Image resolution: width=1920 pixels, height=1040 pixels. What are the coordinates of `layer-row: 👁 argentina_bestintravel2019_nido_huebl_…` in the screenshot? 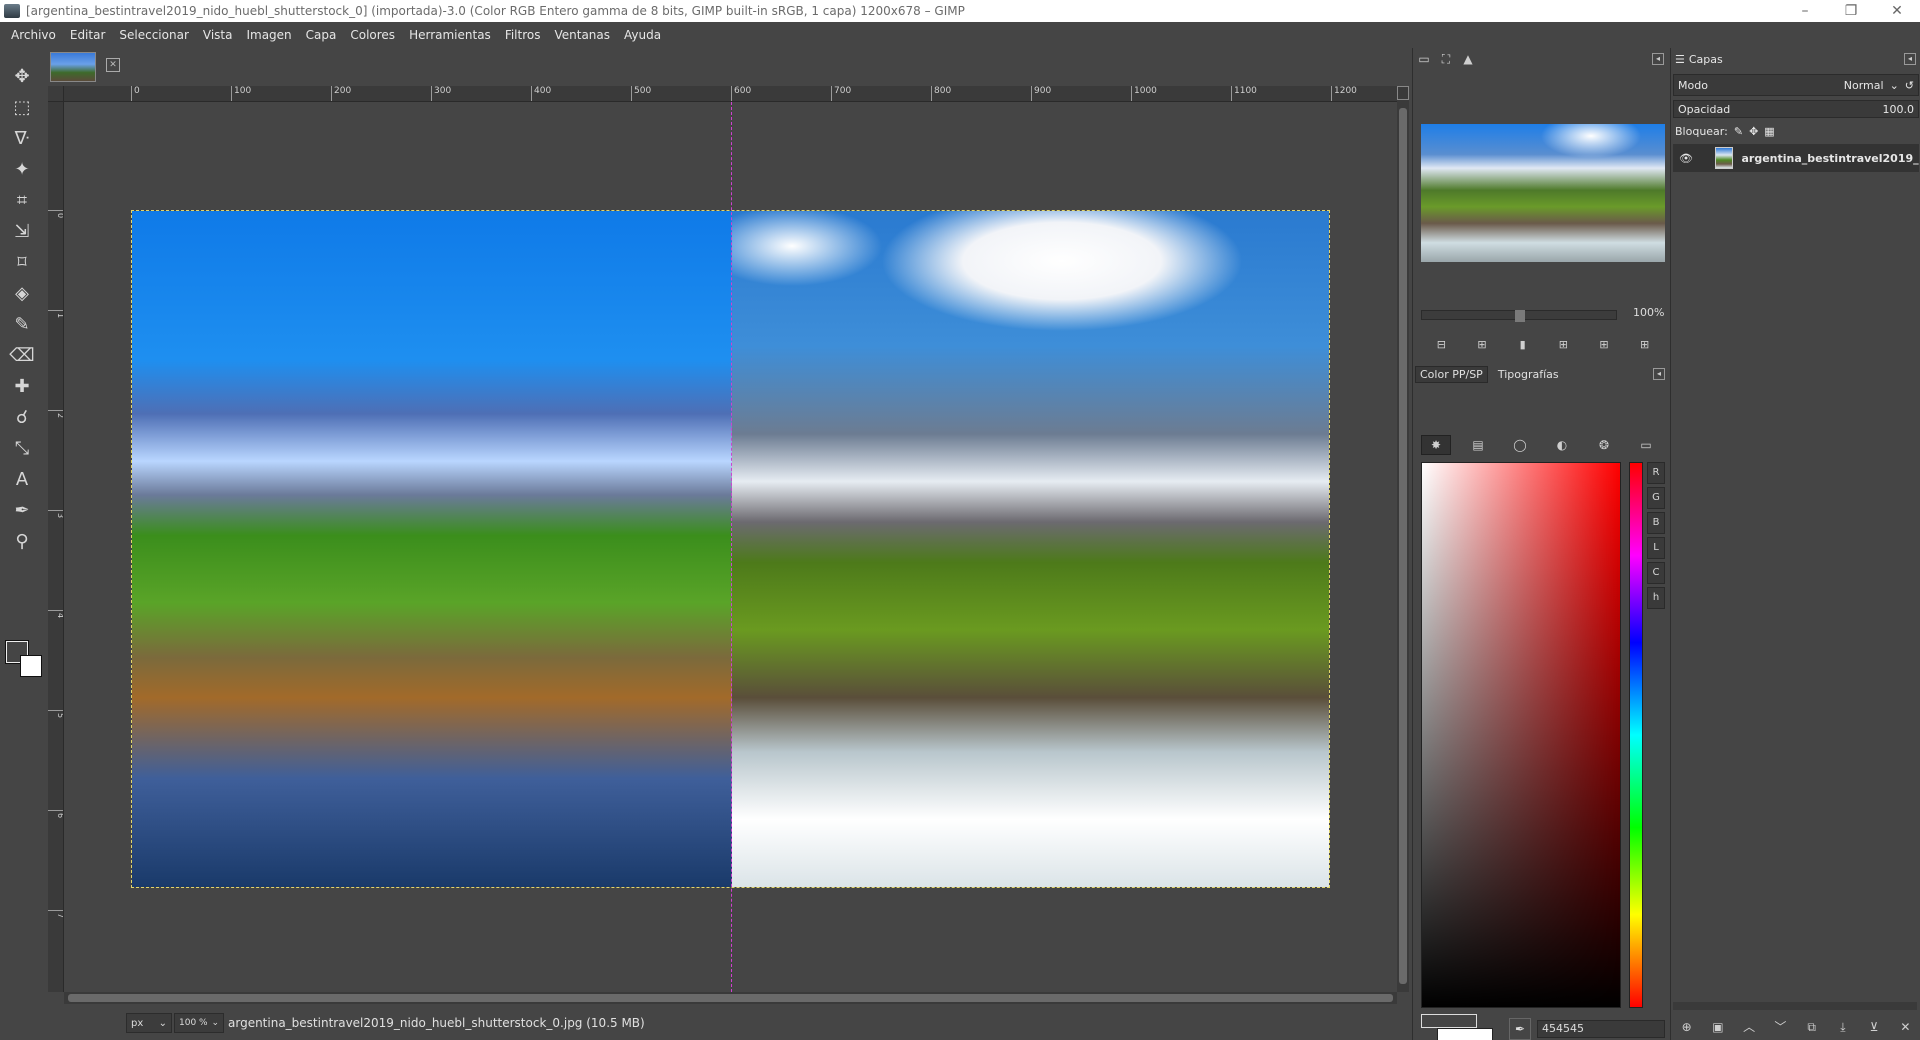 It's located at (1796, 158).